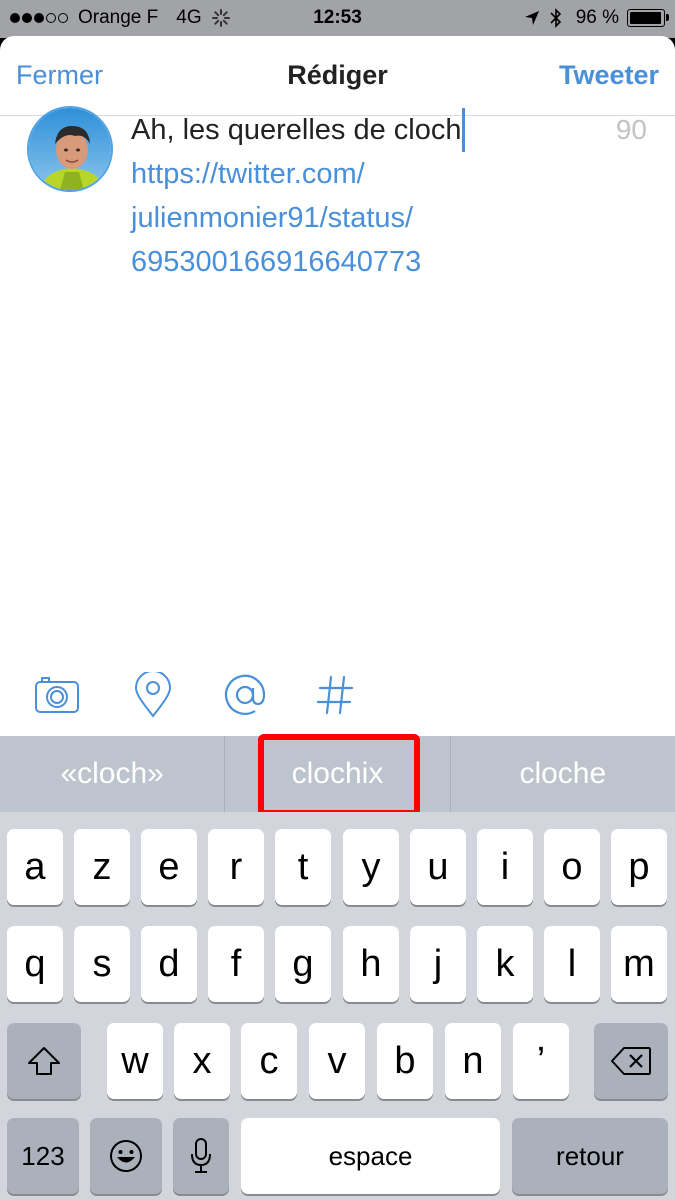  What do you see at coordinates (169, 964) in the screenshot?
I see `key: d` at bounding box center [169, 964].